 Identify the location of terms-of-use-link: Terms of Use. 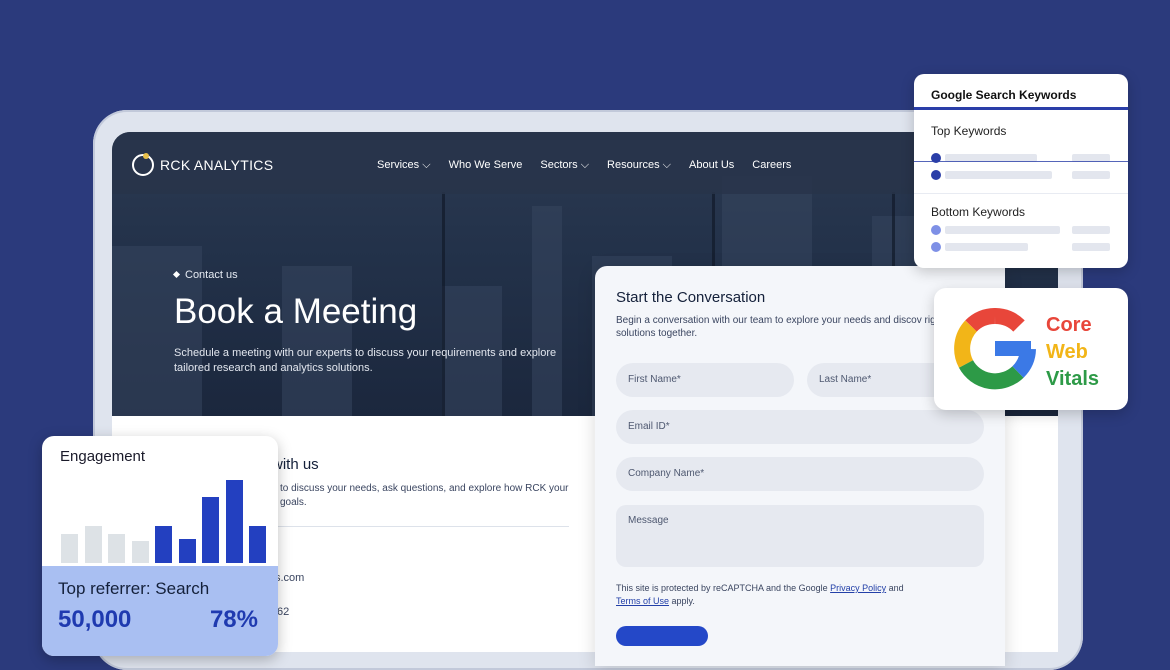
(642, 601).